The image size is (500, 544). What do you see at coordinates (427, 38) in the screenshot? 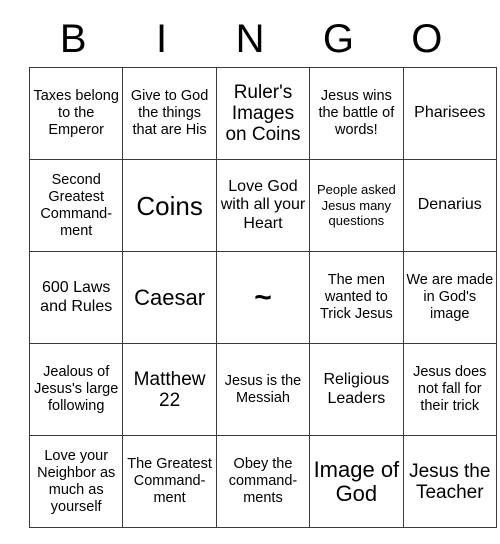
I see `bingo-header-letter-o: O` at bounding box center [427, 38].